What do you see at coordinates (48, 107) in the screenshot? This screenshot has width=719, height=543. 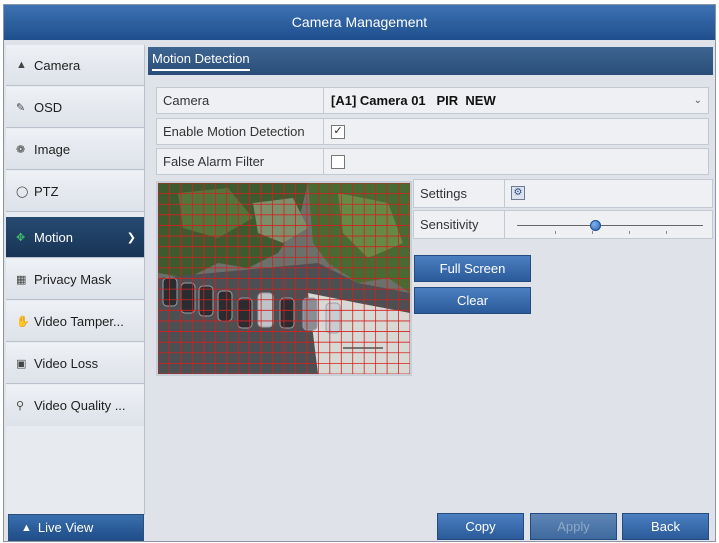 I see `sidebar-item-label: OSD` at bounding box center [48, 107].